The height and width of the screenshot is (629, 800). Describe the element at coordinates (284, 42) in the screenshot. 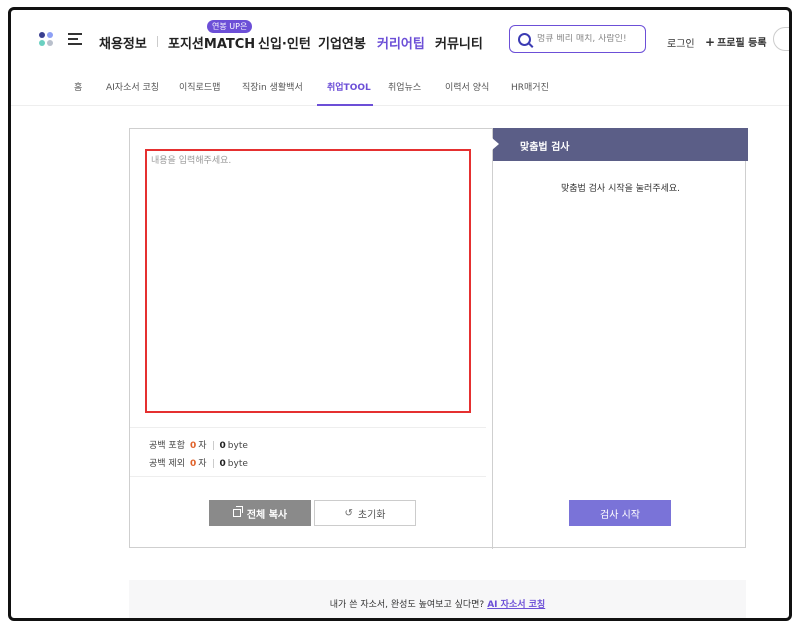

I see `nav-item-newcomer-intern: 신입·인턴` at that location.